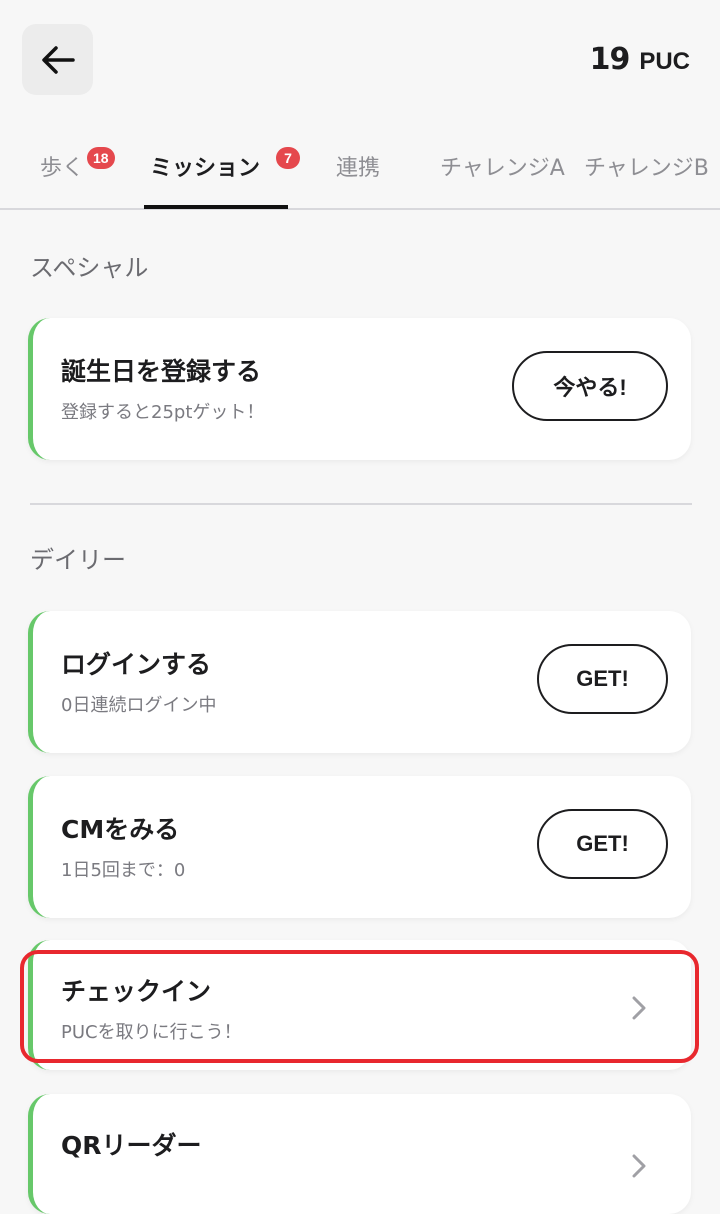 This screenshot has height=1214, width=720. I want to click on card-title: チェックイン, so click(136, 991).